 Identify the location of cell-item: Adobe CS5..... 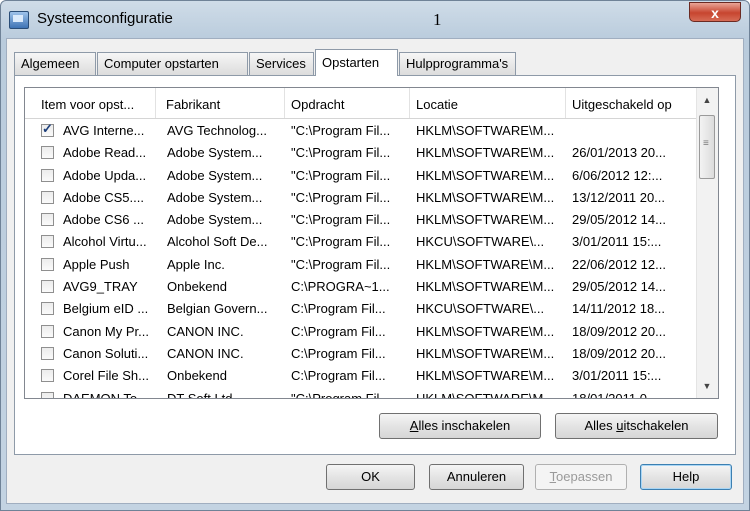
(103, 197).